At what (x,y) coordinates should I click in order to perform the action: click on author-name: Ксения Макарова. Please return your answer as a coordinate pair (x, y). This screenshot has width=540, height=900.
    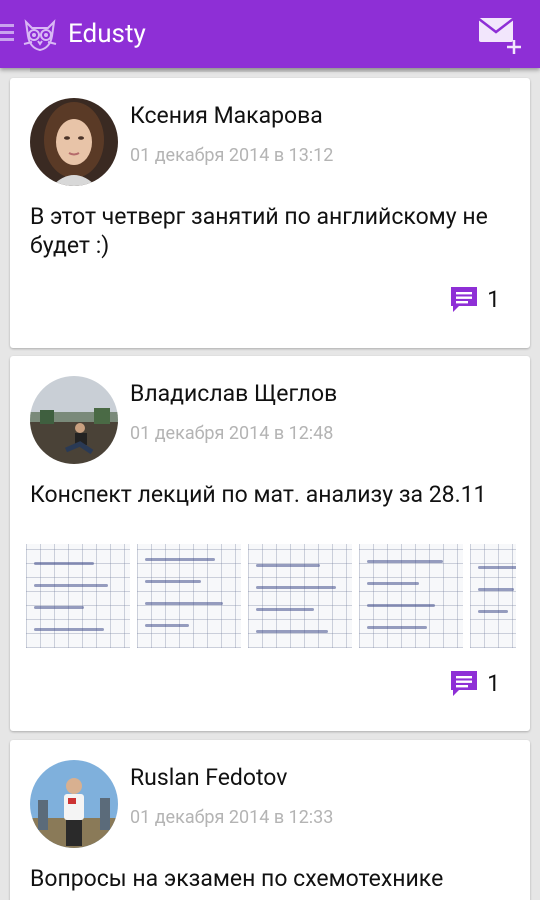
    Looking at the image, I should click on (226, 115).